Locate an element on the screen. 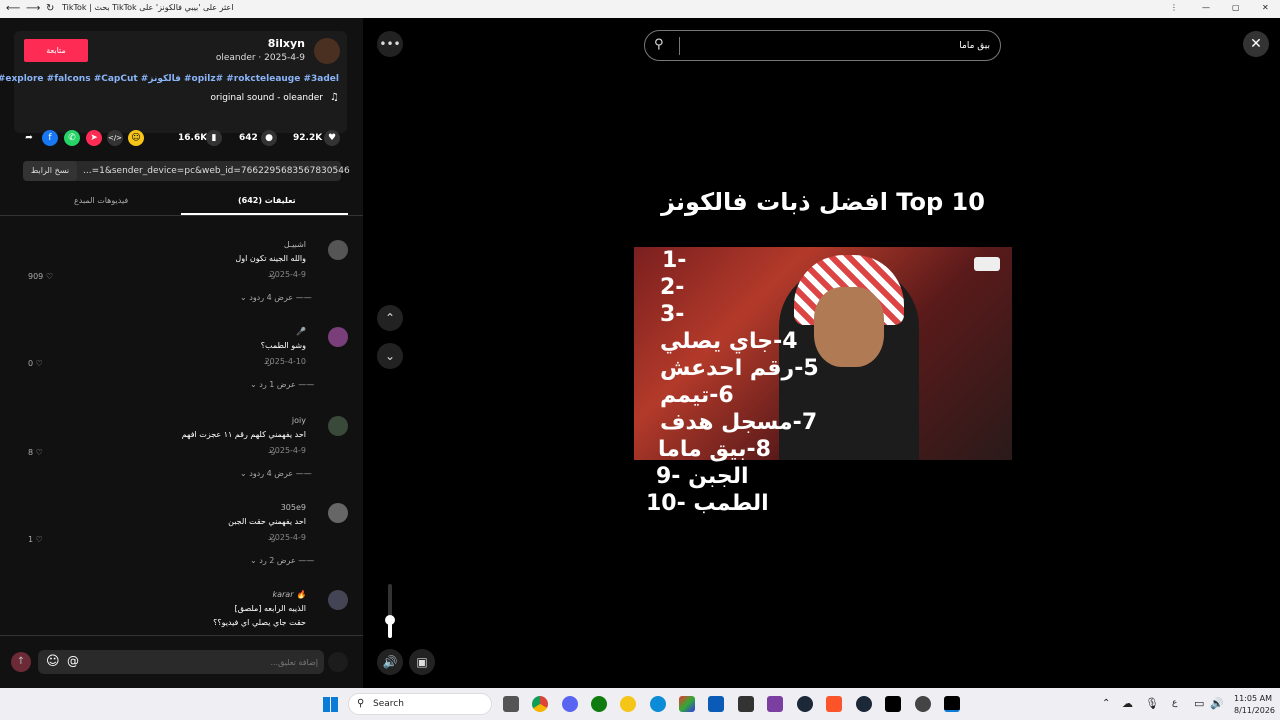 The image size is (1280, 720). rank-7: 7-مسجل هدف is located at coordinates (739, 422).